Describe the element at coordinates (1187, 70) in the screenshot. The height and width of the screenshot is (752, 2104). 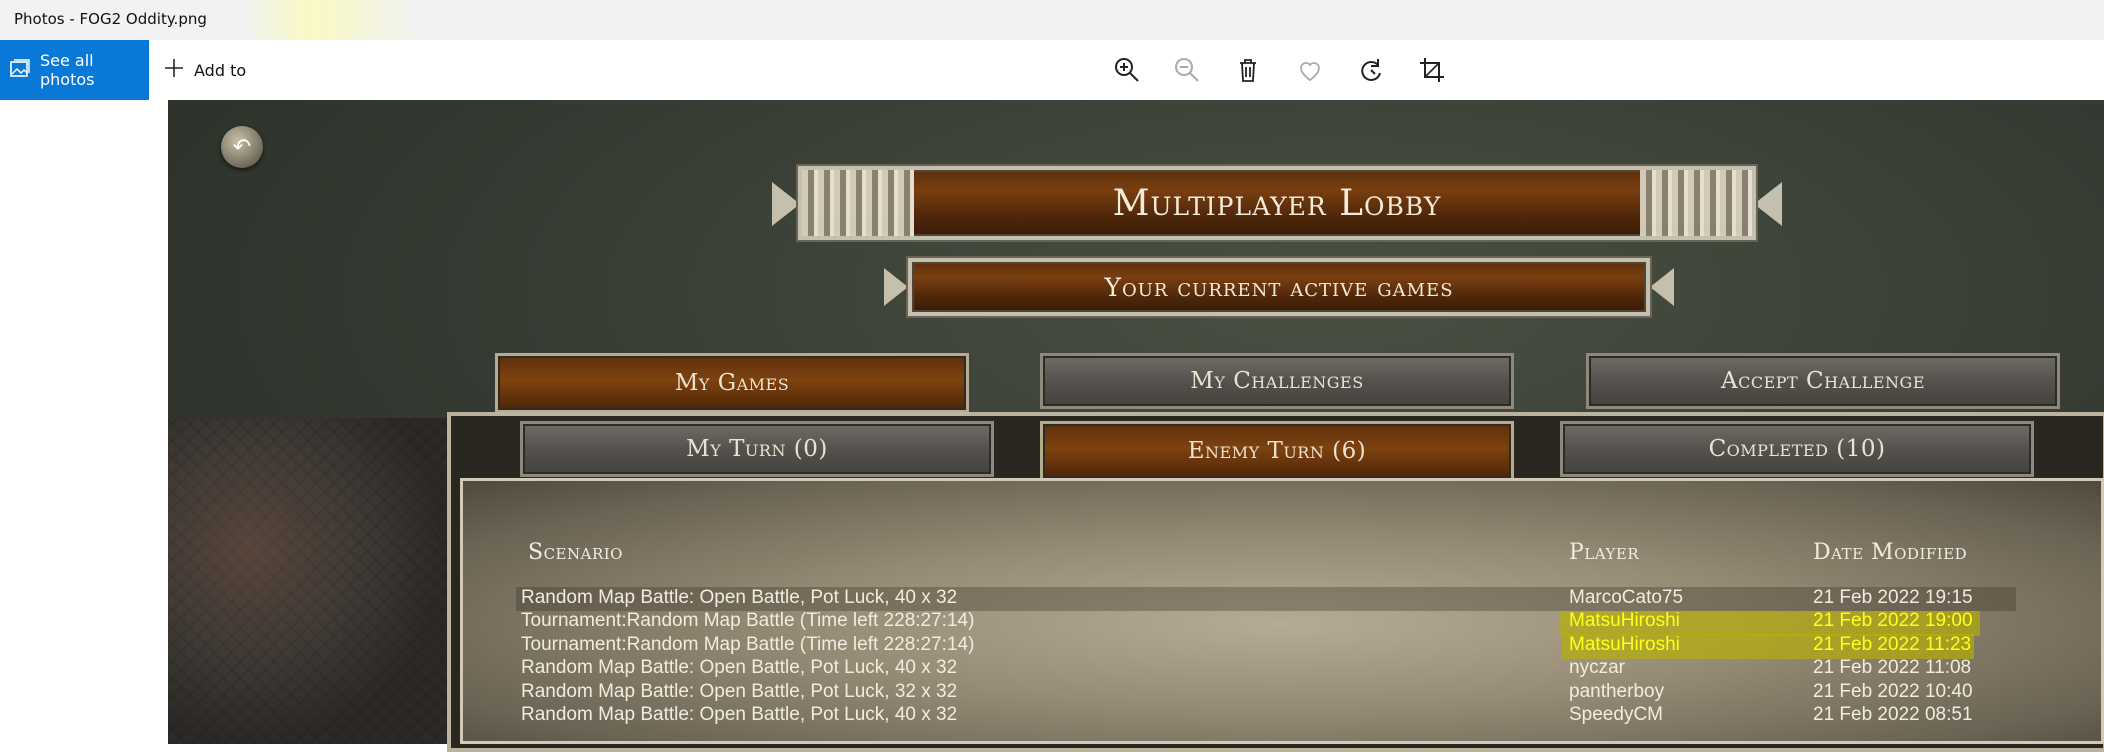
I see `zoom-out-icon` at that location.